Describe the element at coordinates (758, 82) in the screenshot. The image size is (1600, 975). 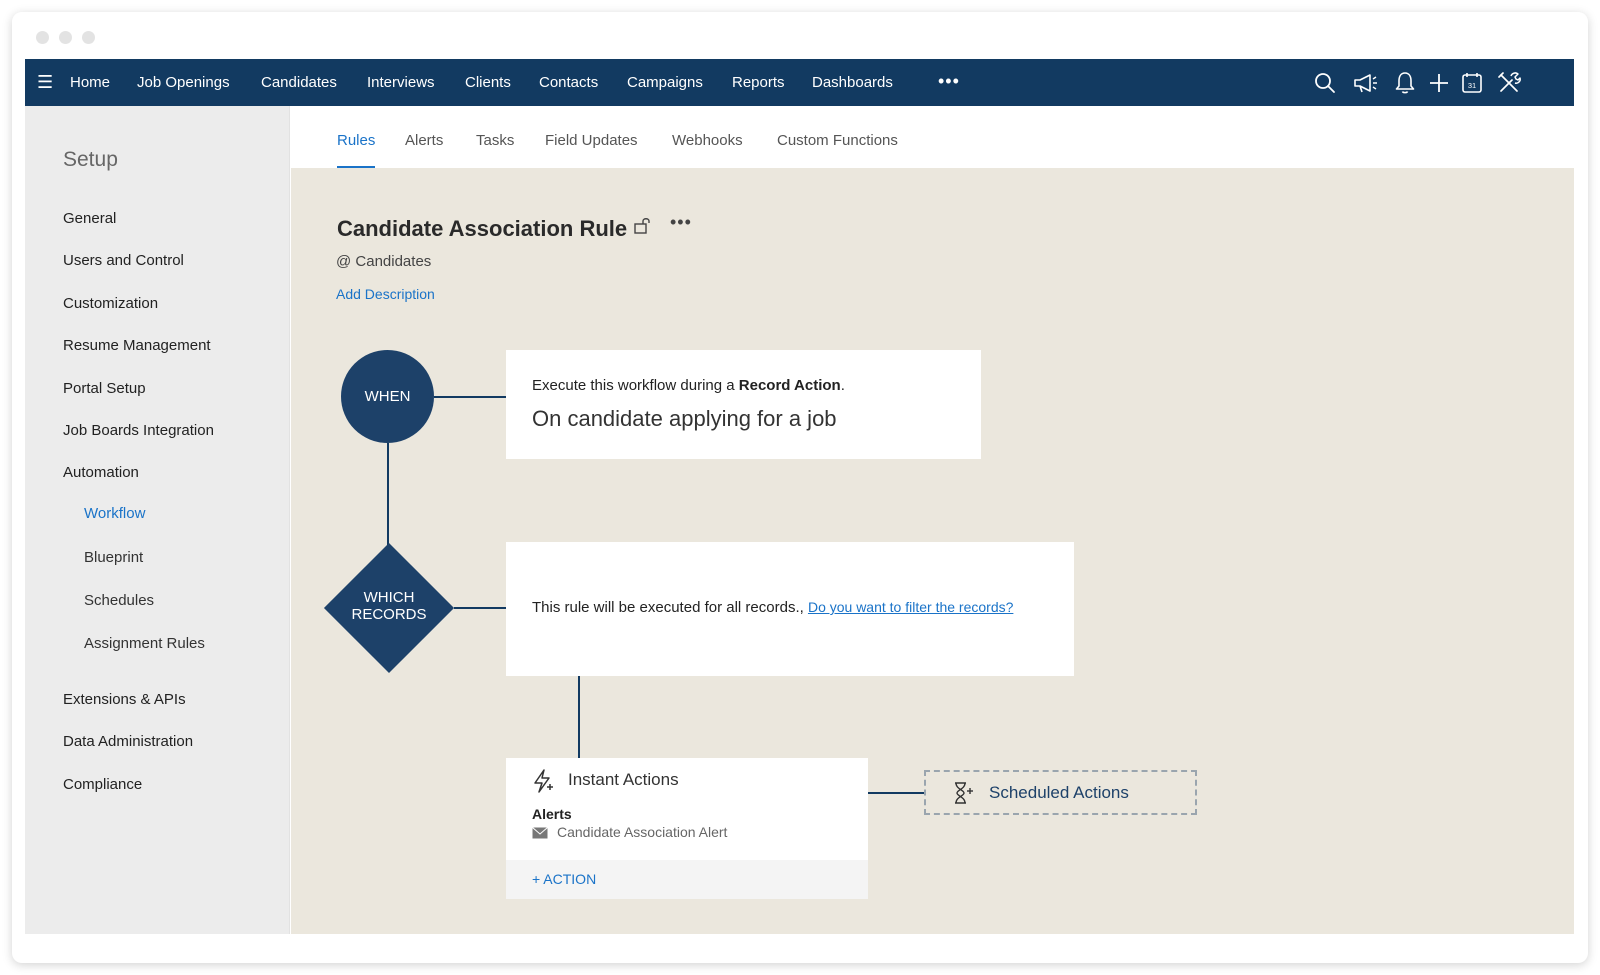
I see `nav-reports: Reports` at that location.